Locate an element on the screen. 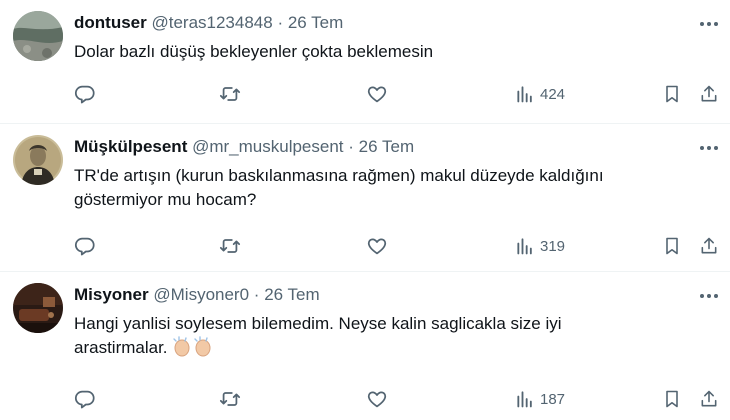  tweet-header: Misyoner @Misyoner0 · 26 Tem is located at coordinates (379, 295).